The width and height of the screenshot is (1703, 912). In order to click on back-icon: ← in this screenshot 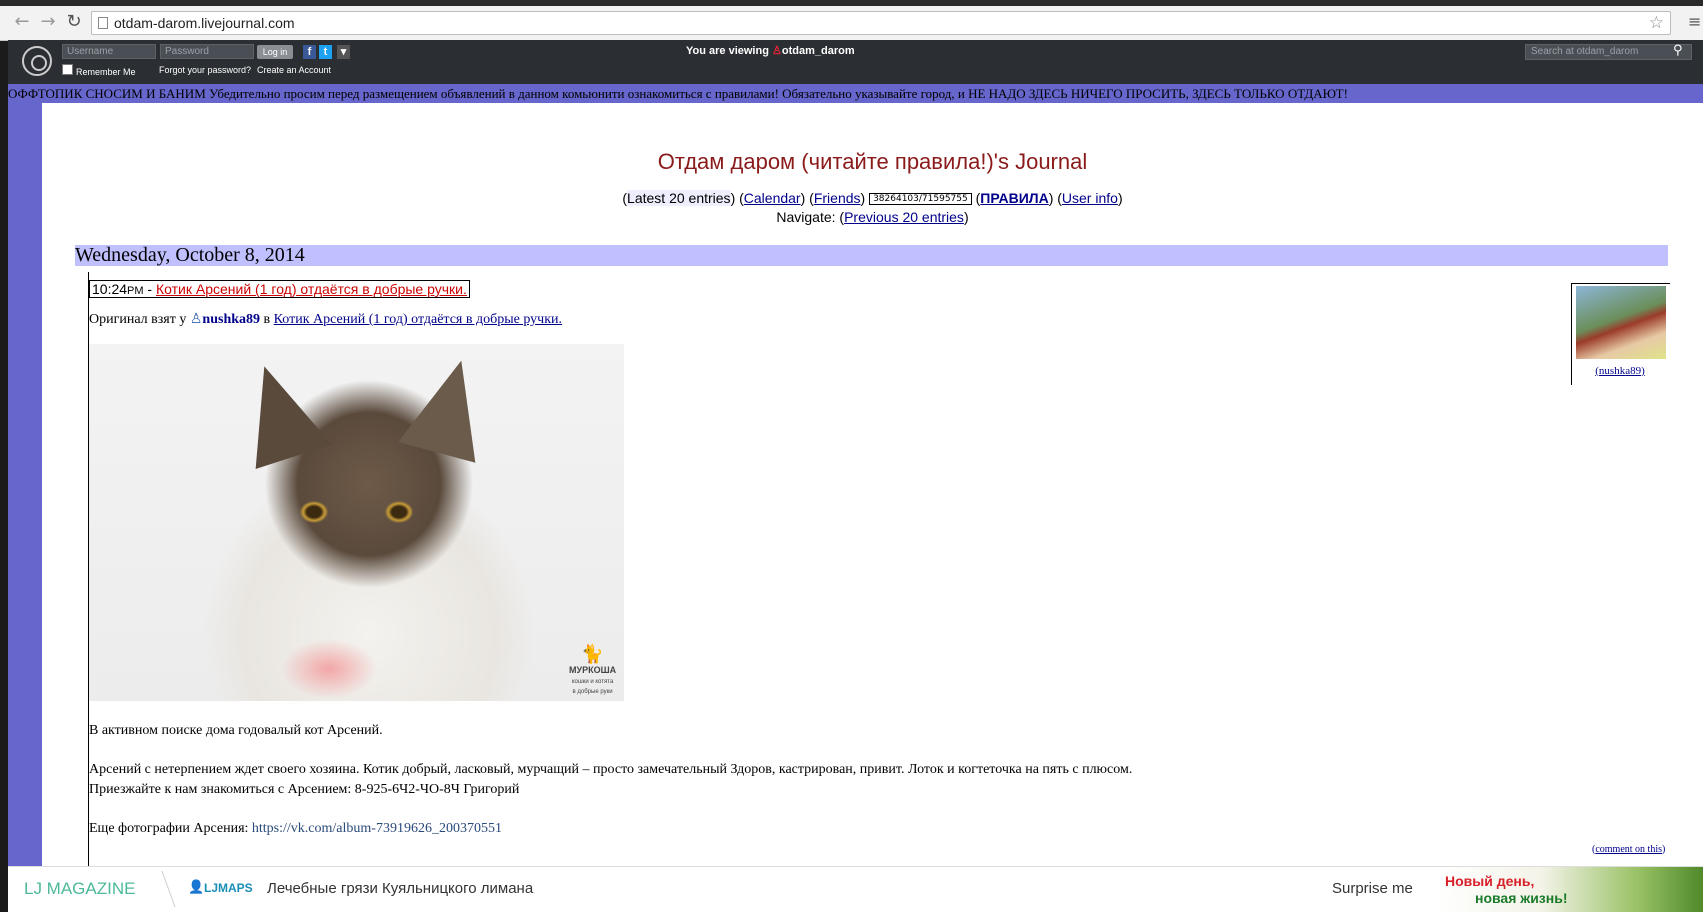, I will do `click(22, 22)`.